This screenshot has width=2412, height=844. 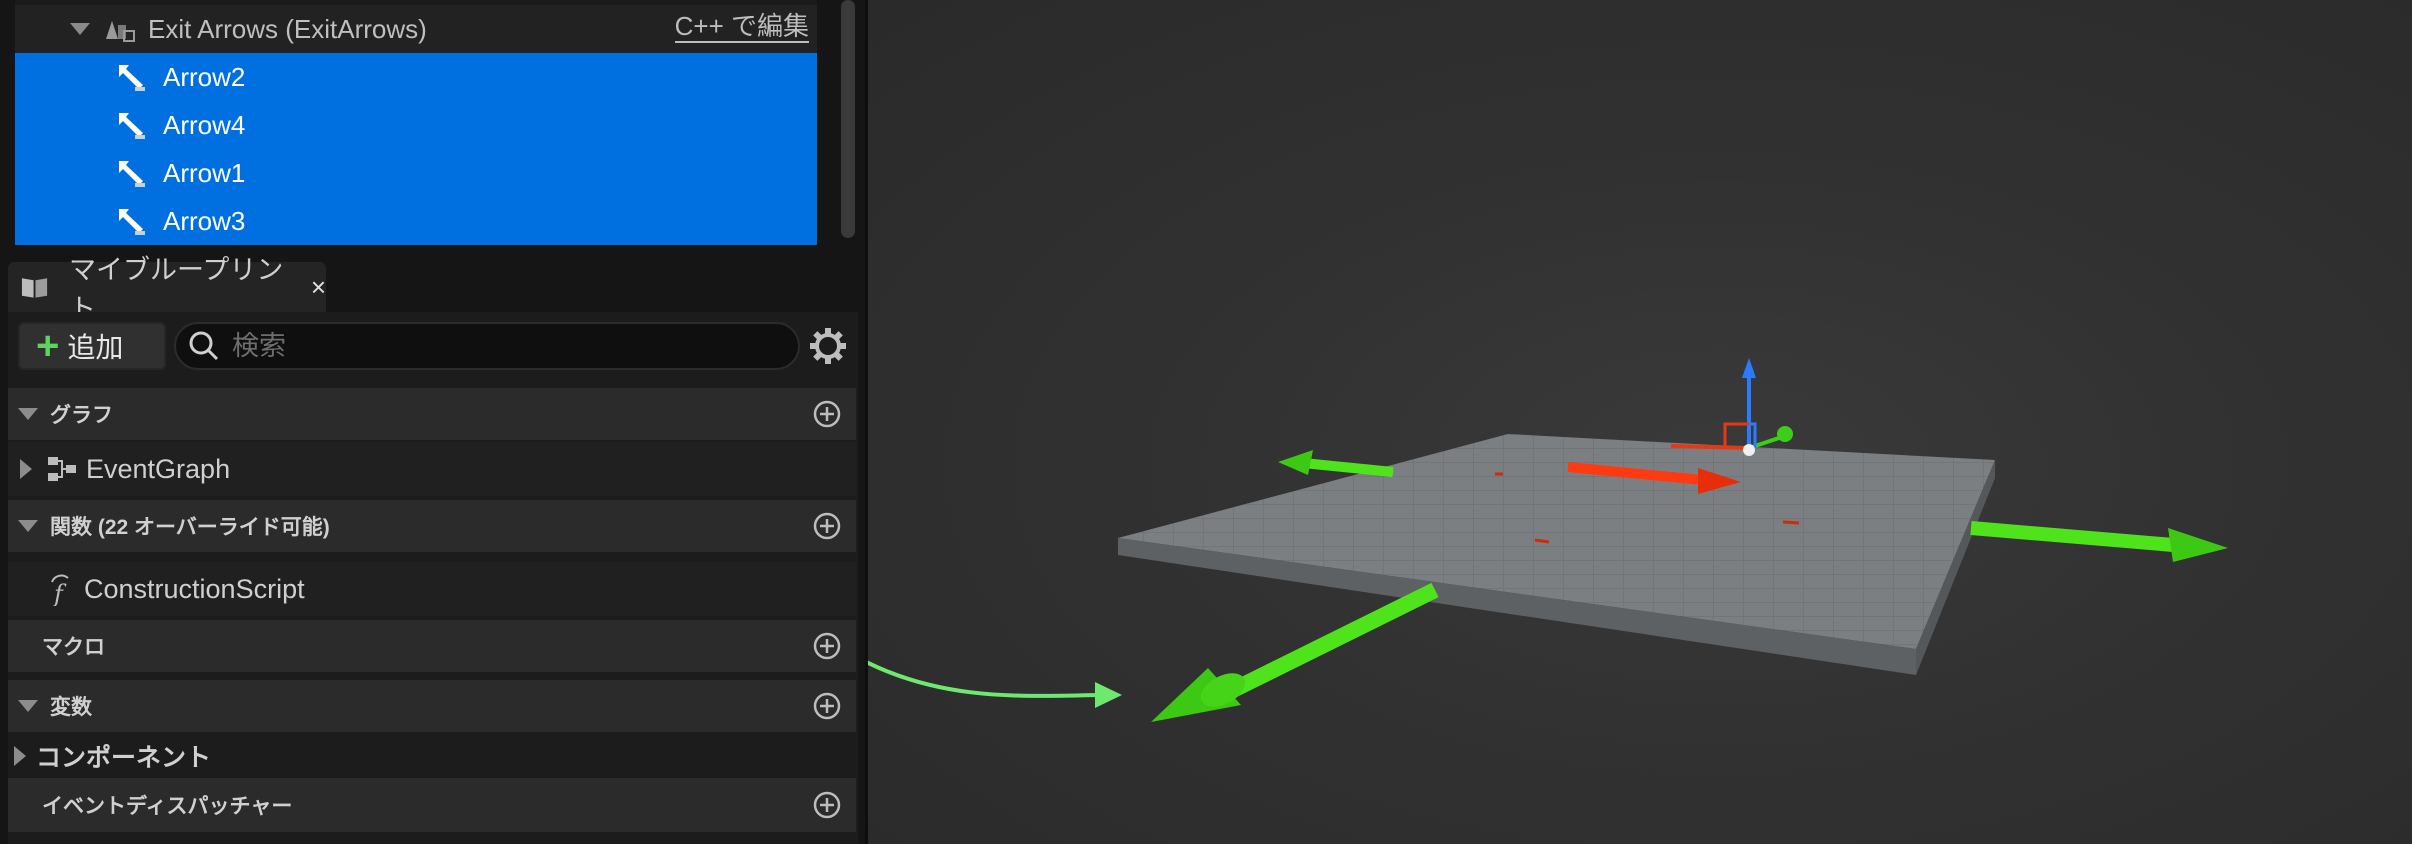 What do you see at coordinates (828, 346) in the screenshot?
I see `gear-icon` at bounding box center [828, 346].